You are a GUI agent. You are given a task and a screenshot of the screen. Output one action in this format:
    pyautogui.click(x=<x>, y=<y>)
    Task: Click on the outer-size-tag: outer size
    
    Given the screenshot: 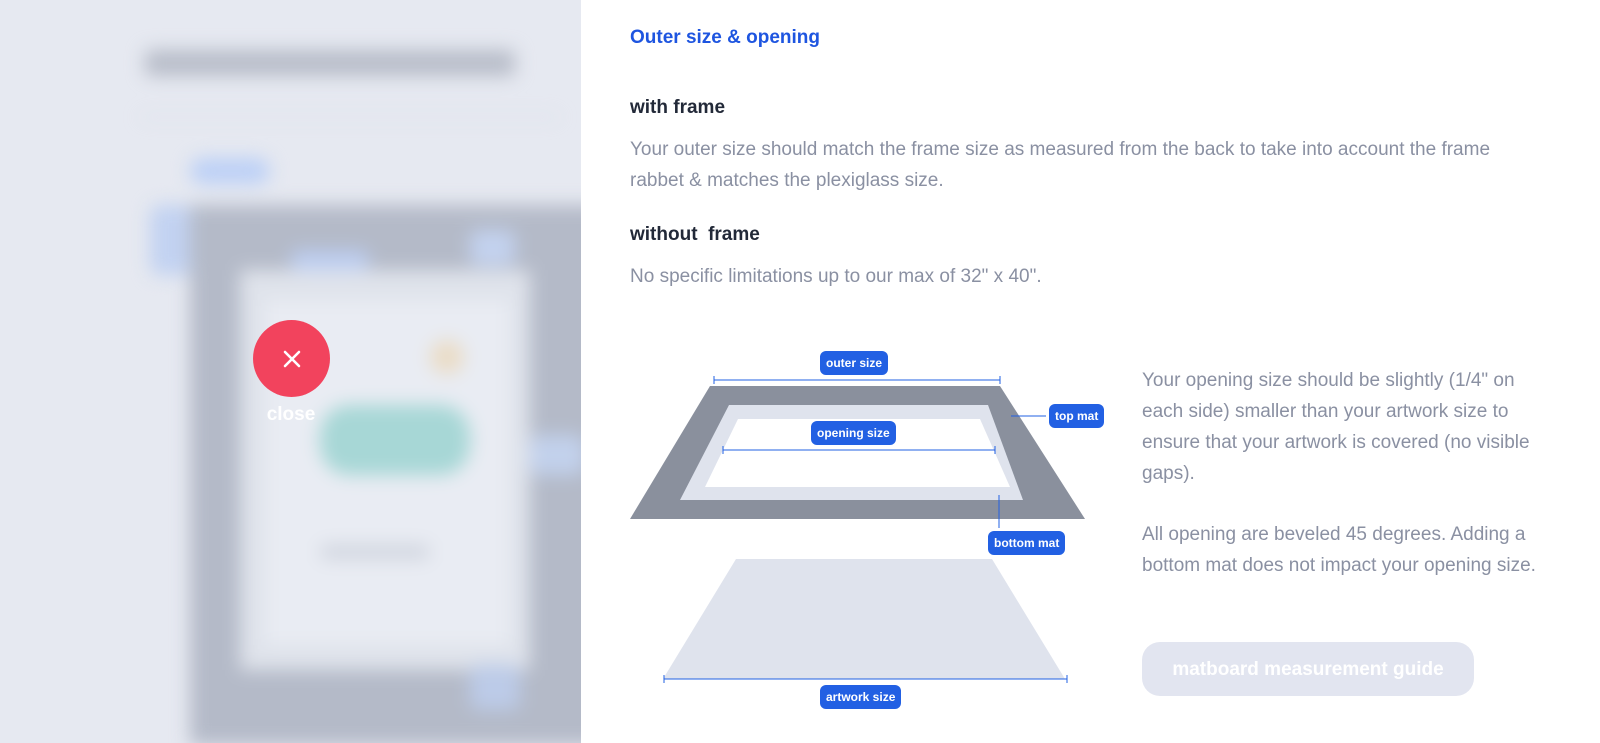 What is the action you would take?
    pyautogui.click(x=854, y=363)
    